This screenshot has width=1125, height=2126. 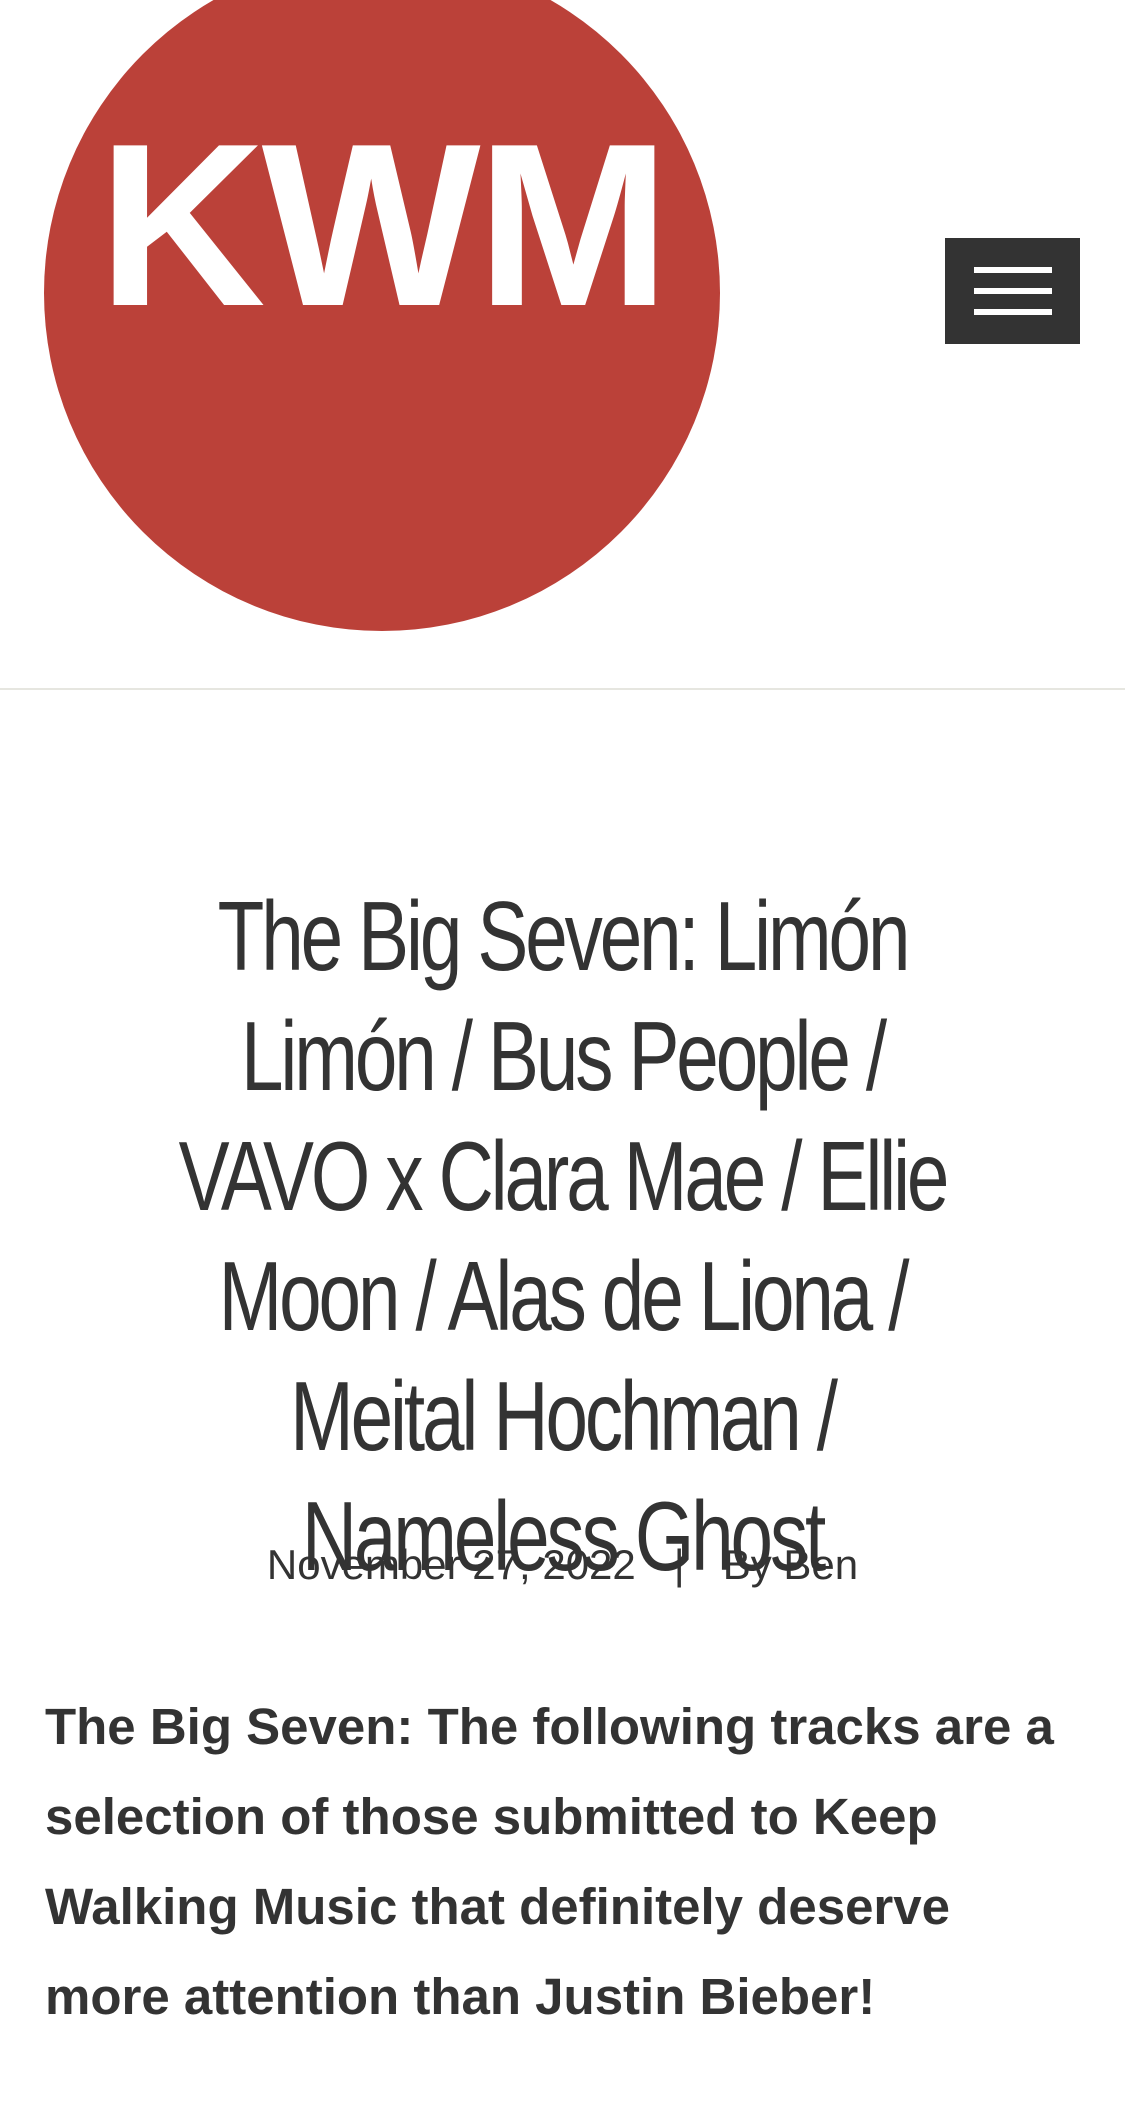 I want to click on post-date-link: November 27, 2022, so click(x=451, y=1564).